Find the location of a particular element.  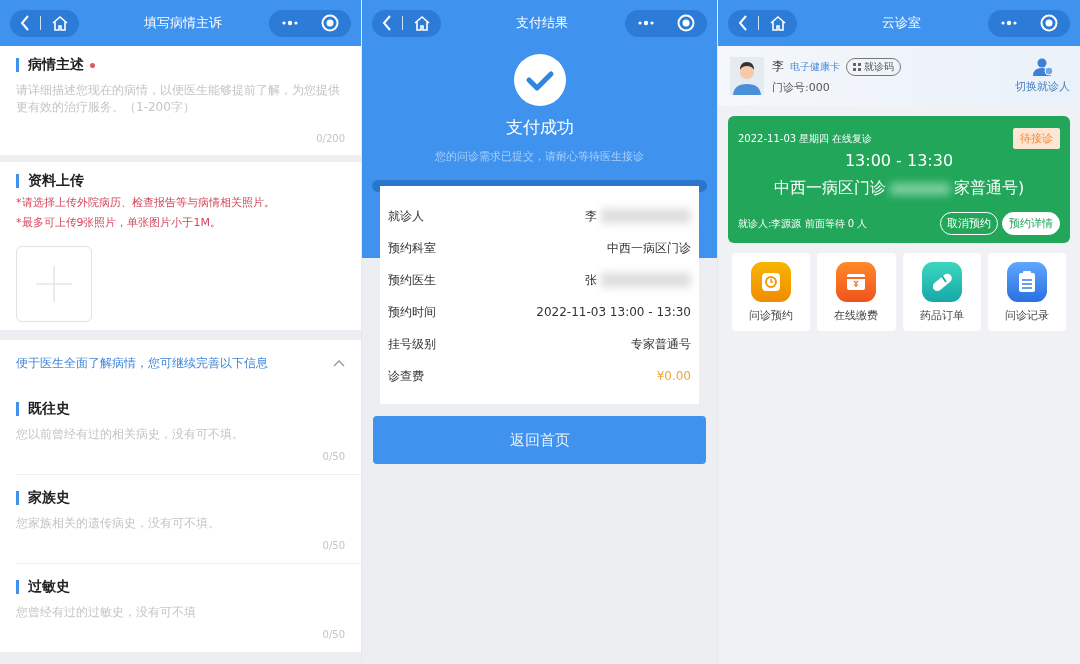

clock-icon is located at coordinates (771, 281).